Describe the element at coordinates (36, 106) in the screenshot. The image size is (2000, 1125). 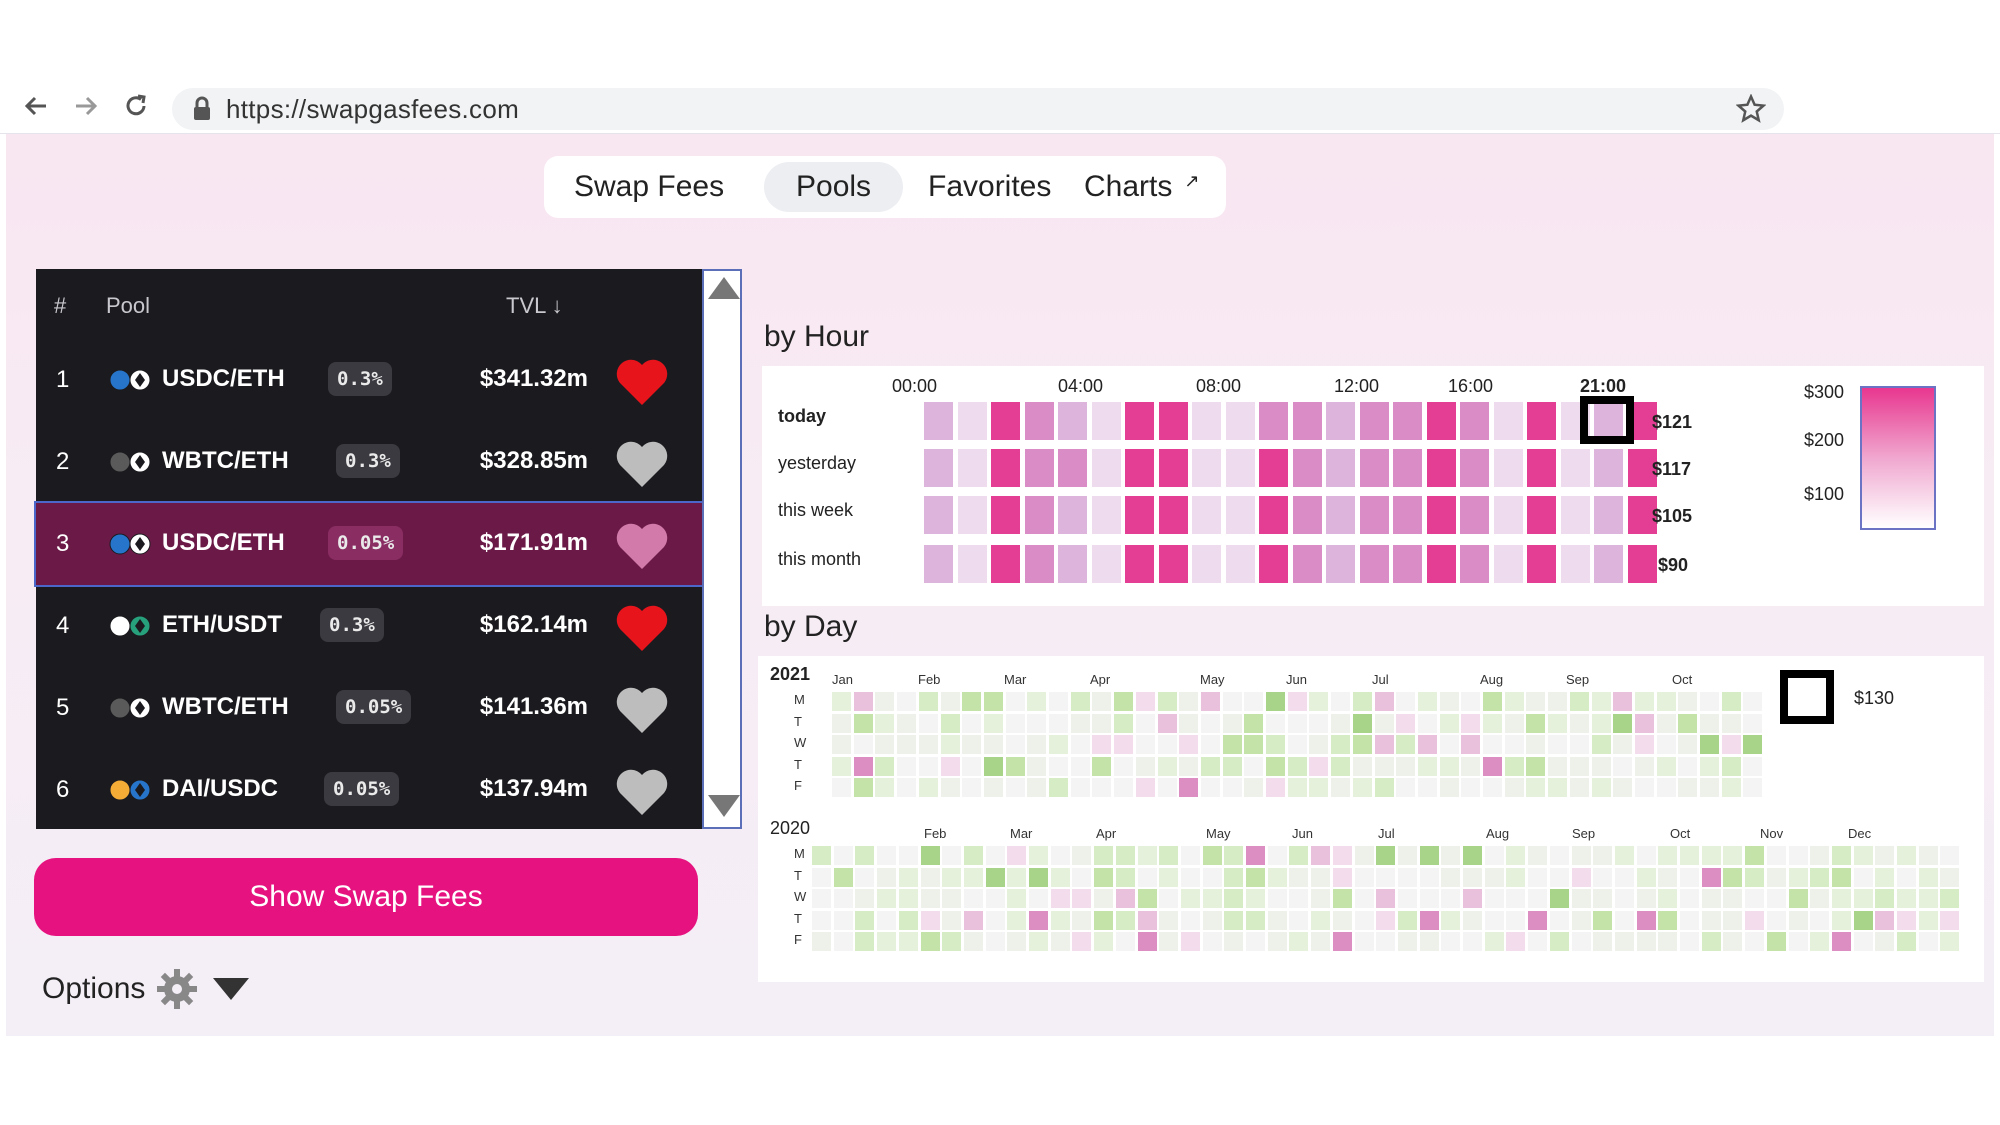
I see `back-icon` at that location.